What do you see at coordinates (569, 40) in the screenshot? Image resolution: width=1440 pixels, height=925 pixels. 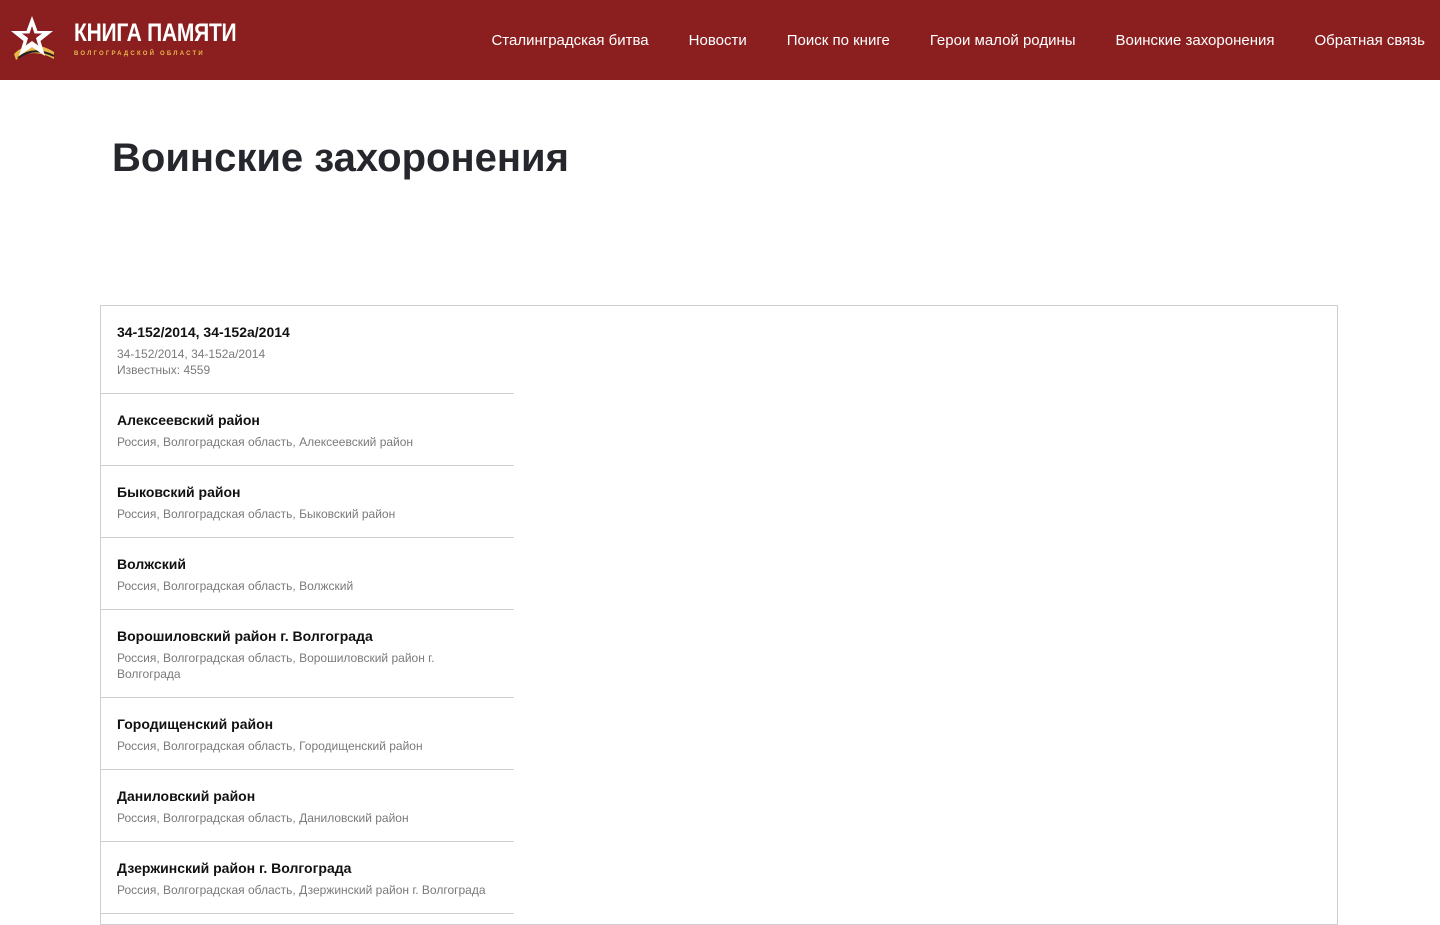 I see `nav-link-stalingrad-battle: Сталинградская битва` at bounding box center [569, 40].